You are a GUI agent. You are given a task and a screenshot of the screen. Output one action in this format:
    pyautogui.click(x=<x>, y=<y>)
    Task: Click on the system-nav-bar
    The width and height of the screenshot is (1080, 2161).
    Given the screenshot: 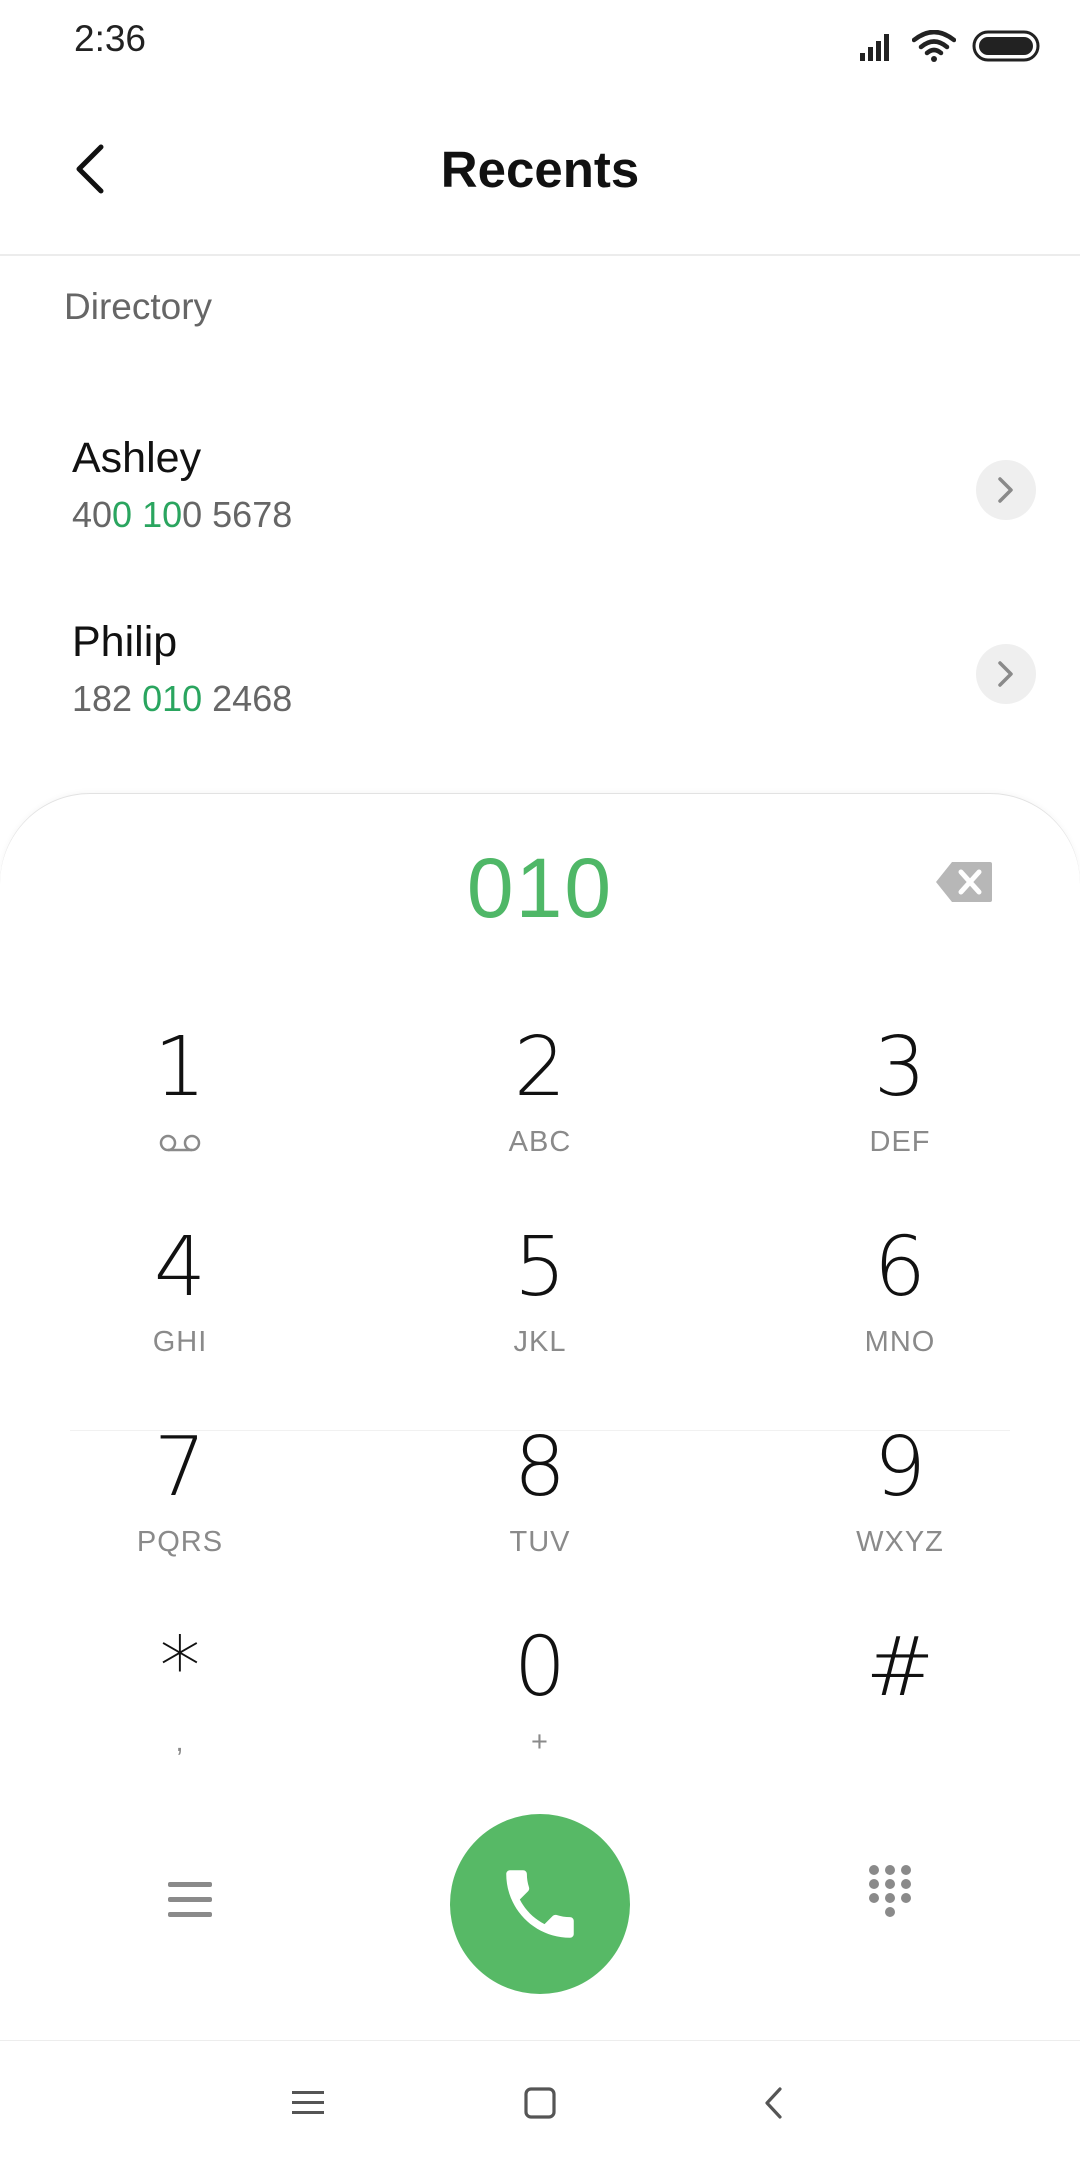 What is the action you would take?
    pyautogui.click(x=540, y=2100)
    